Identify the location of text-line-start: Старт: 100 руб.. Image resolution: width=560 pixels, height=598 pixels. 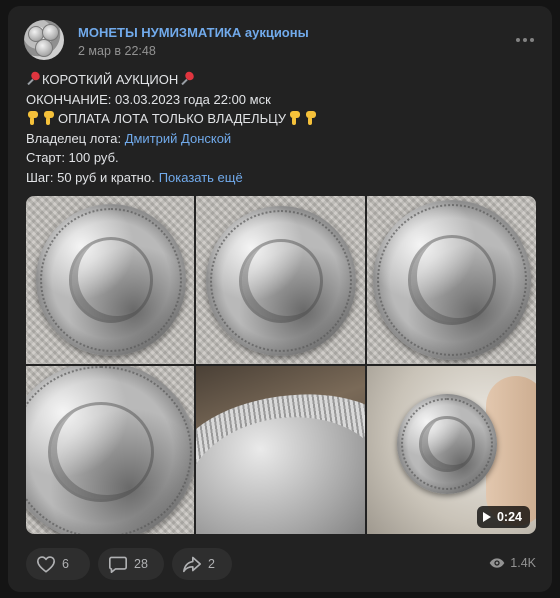
(72, 157).